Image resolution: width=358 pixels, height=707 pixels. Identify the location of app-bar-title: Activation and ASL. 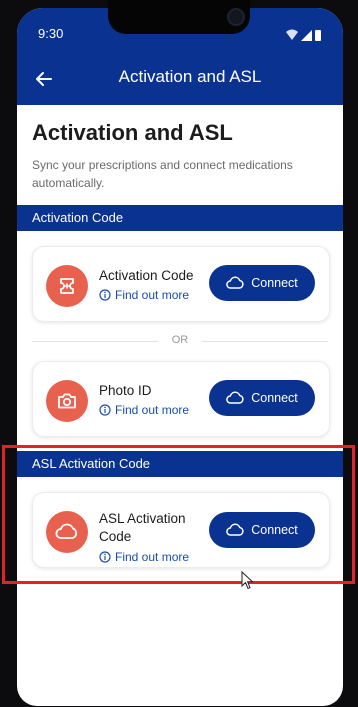
(190, 76).